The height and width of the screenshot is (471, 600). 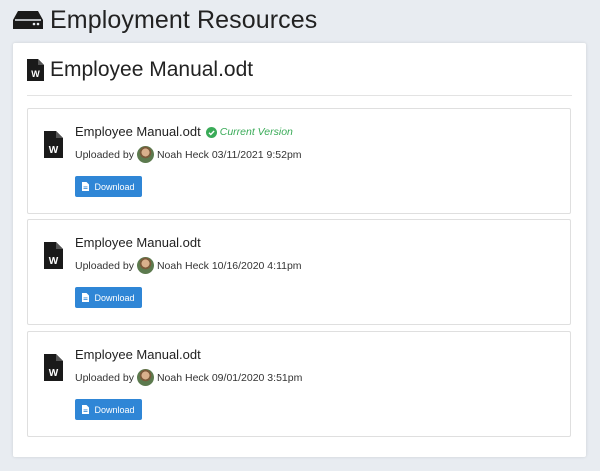 What do you see at coordinates (257, 377) in the screenshot?
I see `upload-datetime: 09/01/2020 3:51pm` at bounding box center [257, 377].